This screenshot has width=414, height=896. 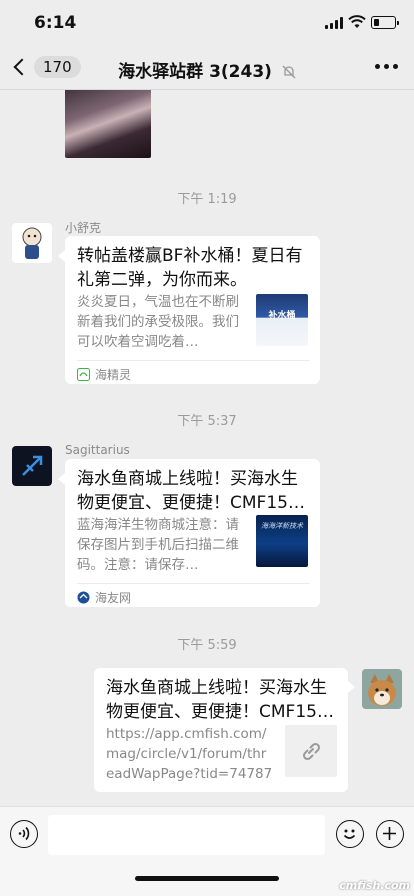 What do you see at coordinates (282, 541) in the screenshot?
I see `card-thumbnail: 海海洋新技术` at bounding box center [282, 541].